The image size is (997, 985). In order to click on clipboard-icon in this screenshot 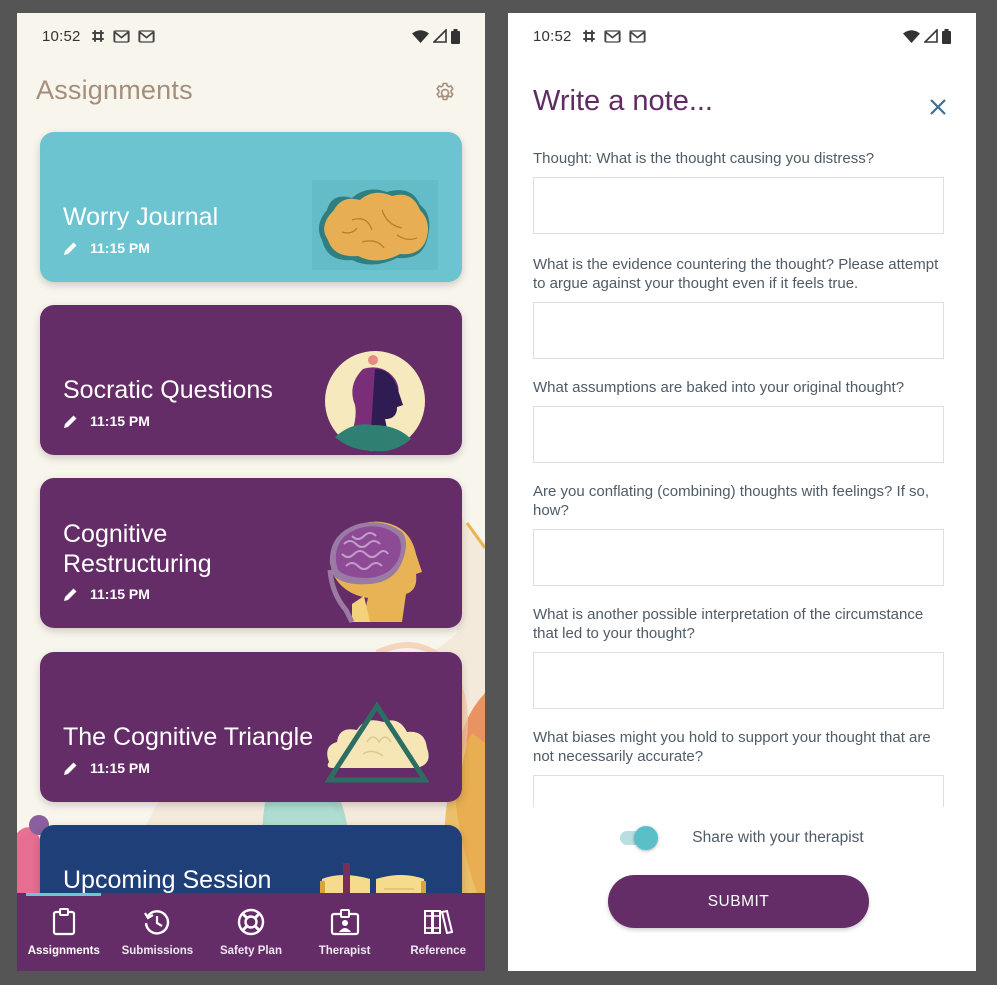, I will do `click(63, 922)`.